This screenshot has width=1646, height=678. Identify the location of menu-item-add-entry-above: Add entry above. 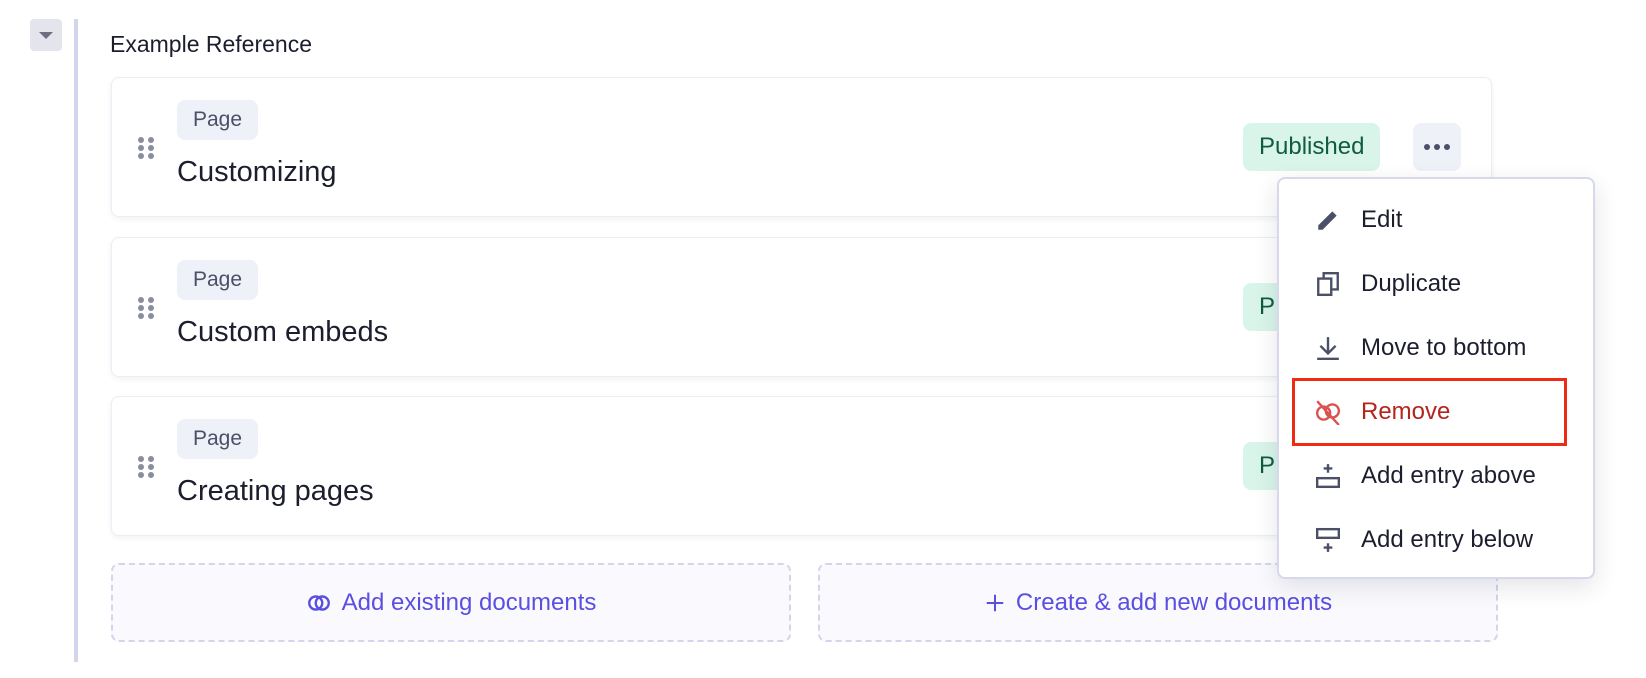
(1436, 476).